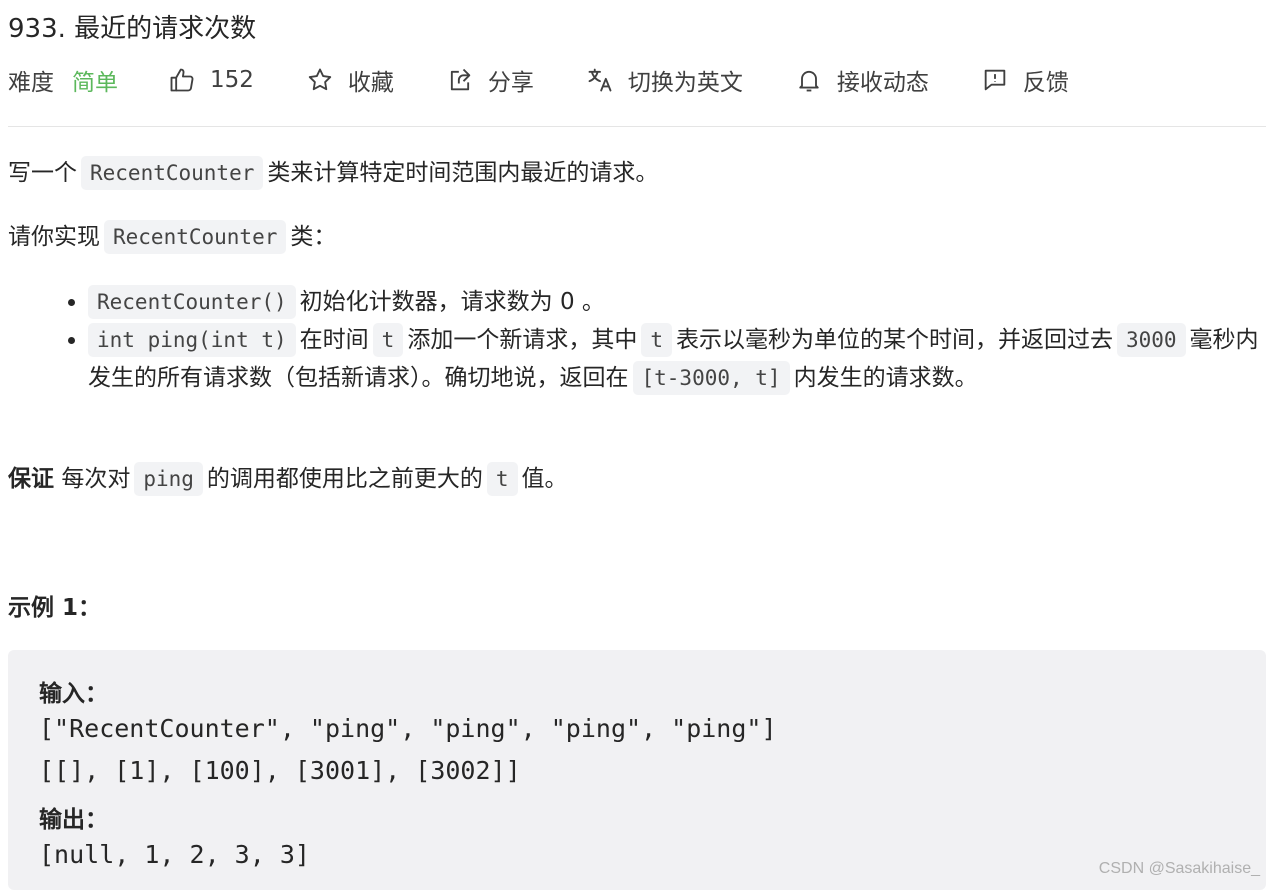  What do you see at coordinates (174, 854) in the screenshot?
I see `output-line: [null, 1, 2, 3, 3]` at bounding box center [174, 854].